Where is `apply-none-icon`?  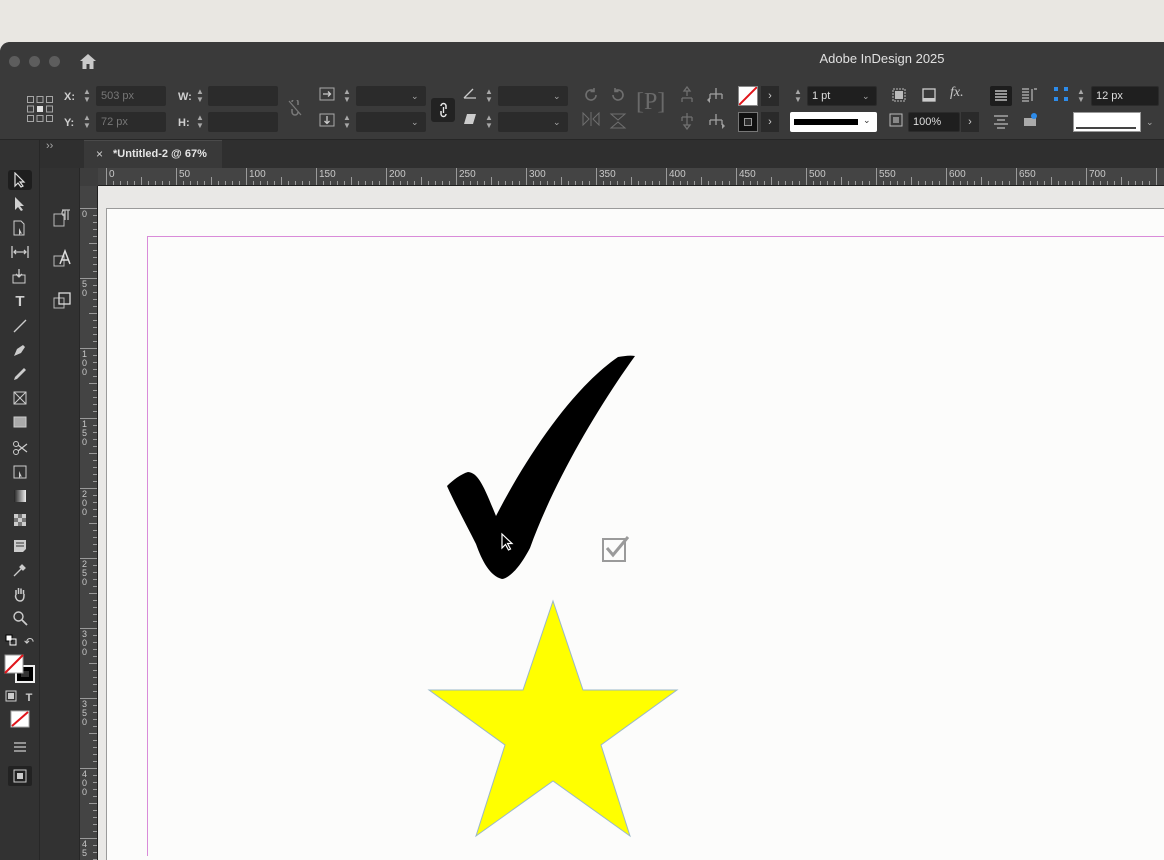 apply-none-icon is located at coordinates (20, 718).